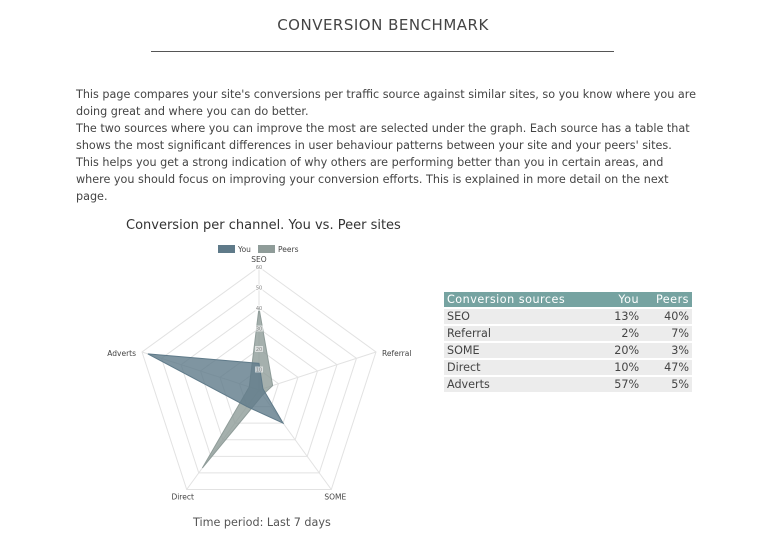  I want to click on table-header-row: Conversion sources You Peers, so click(568, 299).